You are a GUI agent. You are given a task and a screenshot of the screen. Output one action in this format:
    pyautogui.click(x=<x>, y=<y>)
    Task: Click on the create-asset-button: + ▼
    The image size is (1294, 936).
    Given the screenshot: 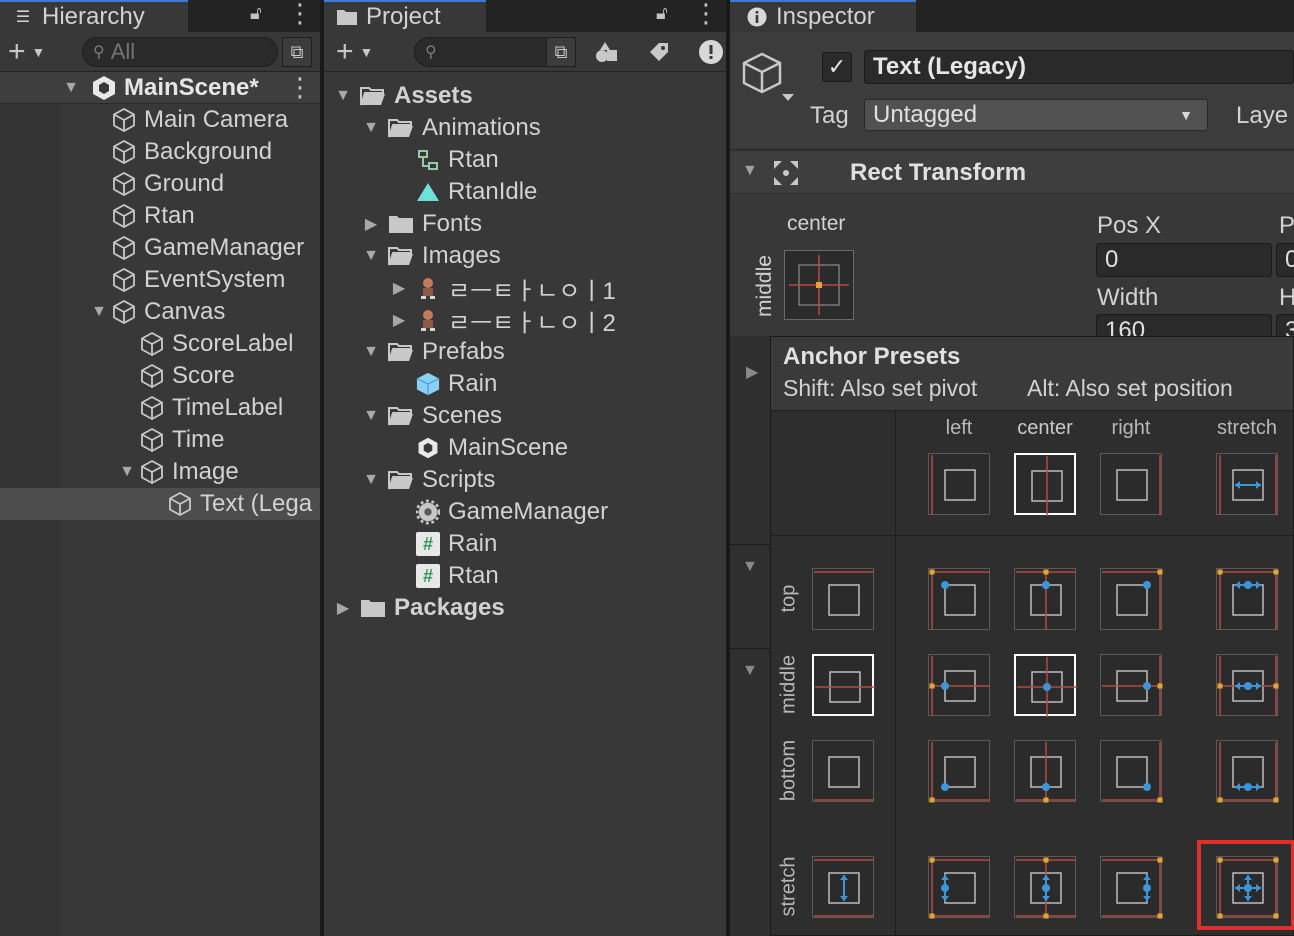 What is the action you would take?
    pyautogui.click(x=364, y=51)
    